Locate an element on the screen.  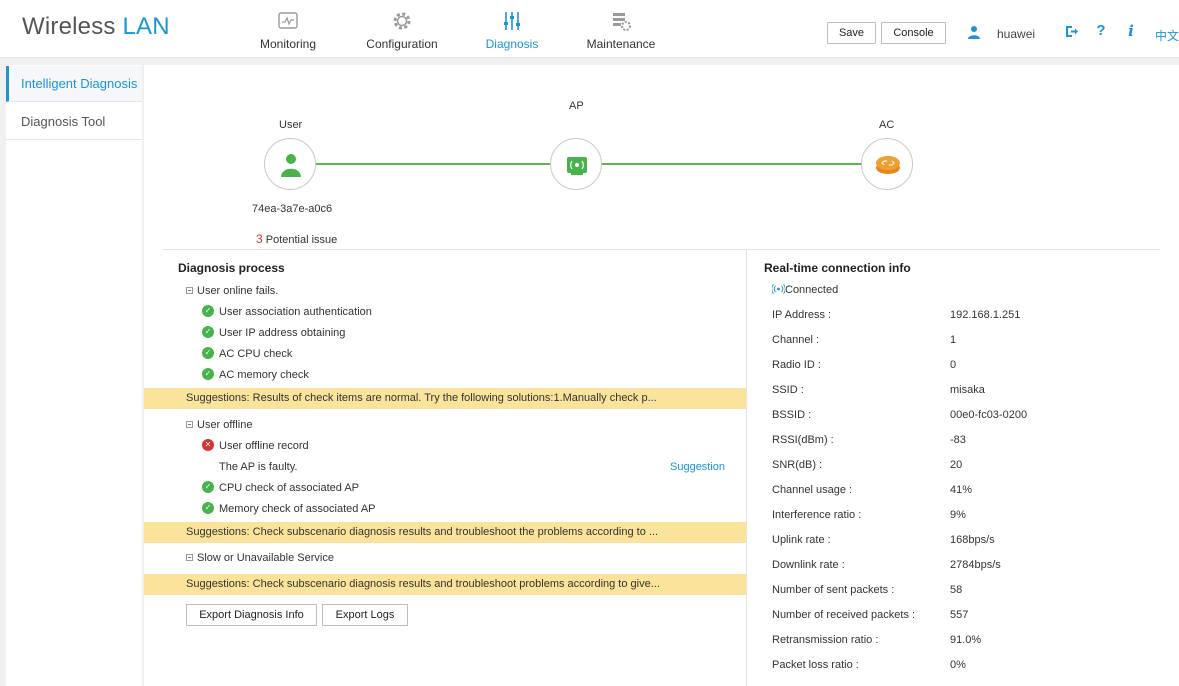
expand-icon is located at coordinates (189, 557).